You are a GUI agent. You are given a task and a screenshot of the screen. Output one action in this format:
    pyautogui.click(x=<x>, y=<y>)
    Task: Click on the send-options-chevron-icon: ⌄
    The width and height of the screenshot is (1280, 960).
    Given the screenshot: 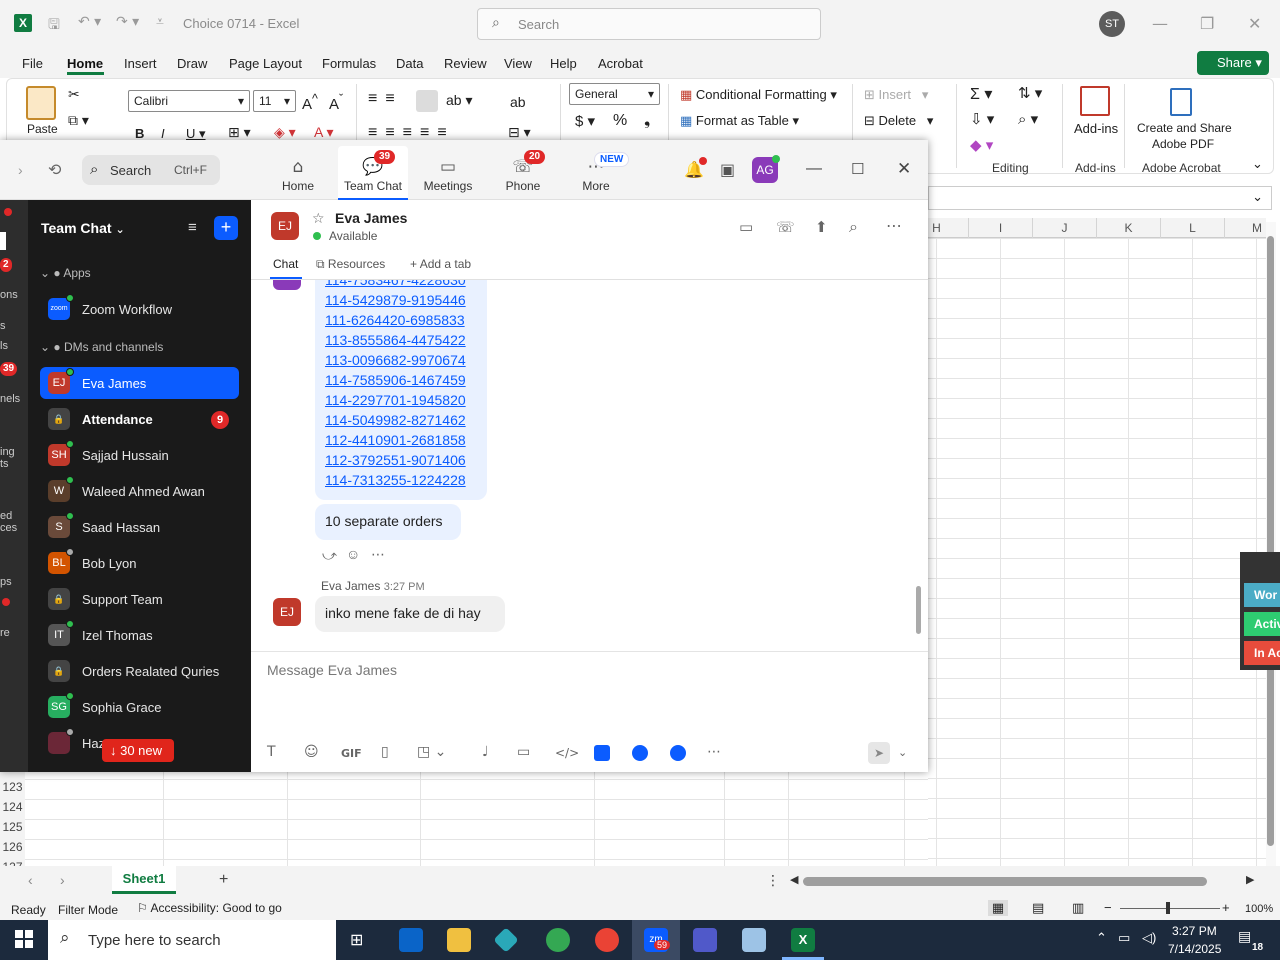 What is the action you would take?
    pyautogui.click(x=902, y=752)
    